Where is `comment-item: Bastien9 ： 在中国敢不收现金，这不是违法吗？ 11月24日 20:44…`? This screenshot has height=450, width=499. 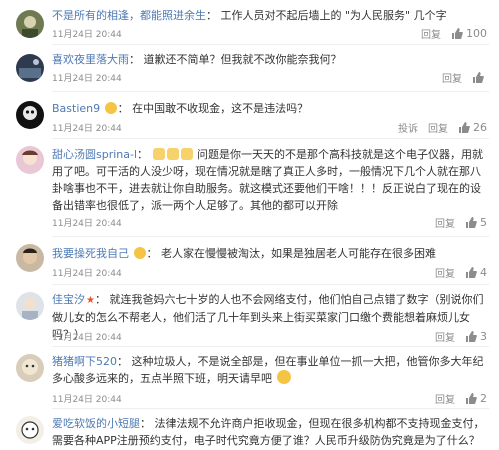 comment-item: Bastien9 ： 在中国敢不收现金，这不是违法吗？ 11月24日 20:44… is located at coordinates (249, 116).